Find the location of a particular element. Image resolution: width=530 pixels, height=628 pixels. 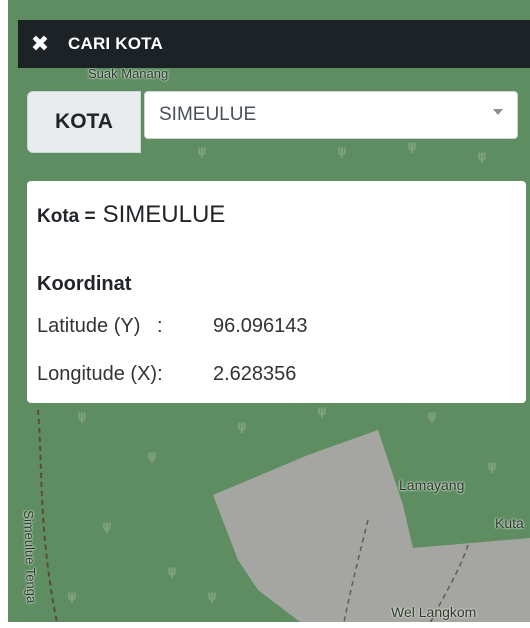

longitude-label: Longitude (X): is located at coordinates (100, 374).